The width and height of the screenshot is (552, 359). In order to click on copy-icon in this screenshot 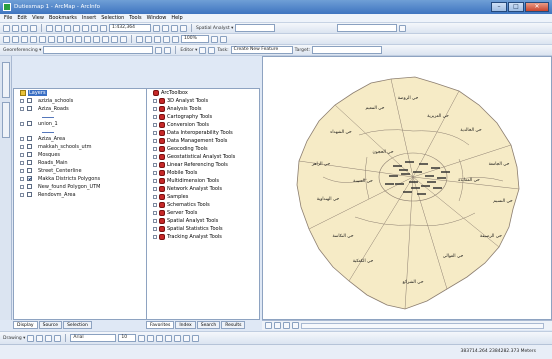, I will do `click(58, 28)`.